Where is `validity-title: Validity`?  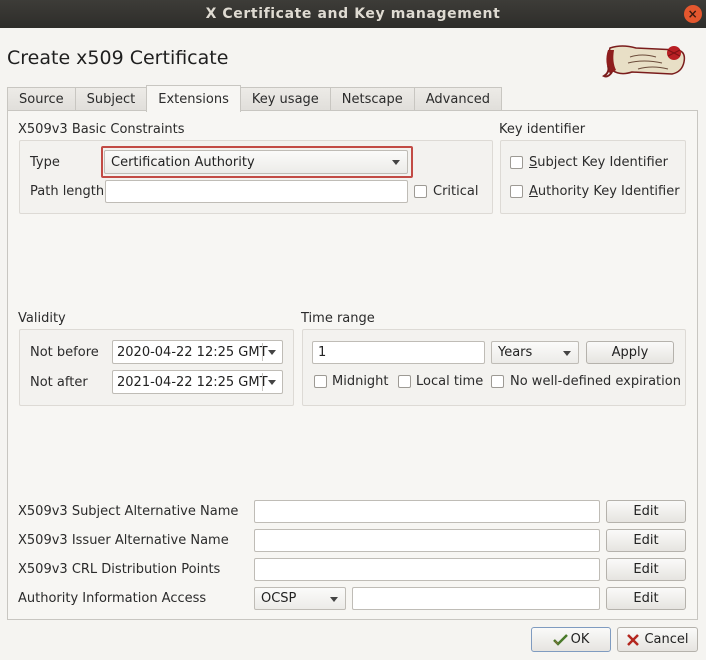 validity-title: Validity is located at coordinates (42, 318).